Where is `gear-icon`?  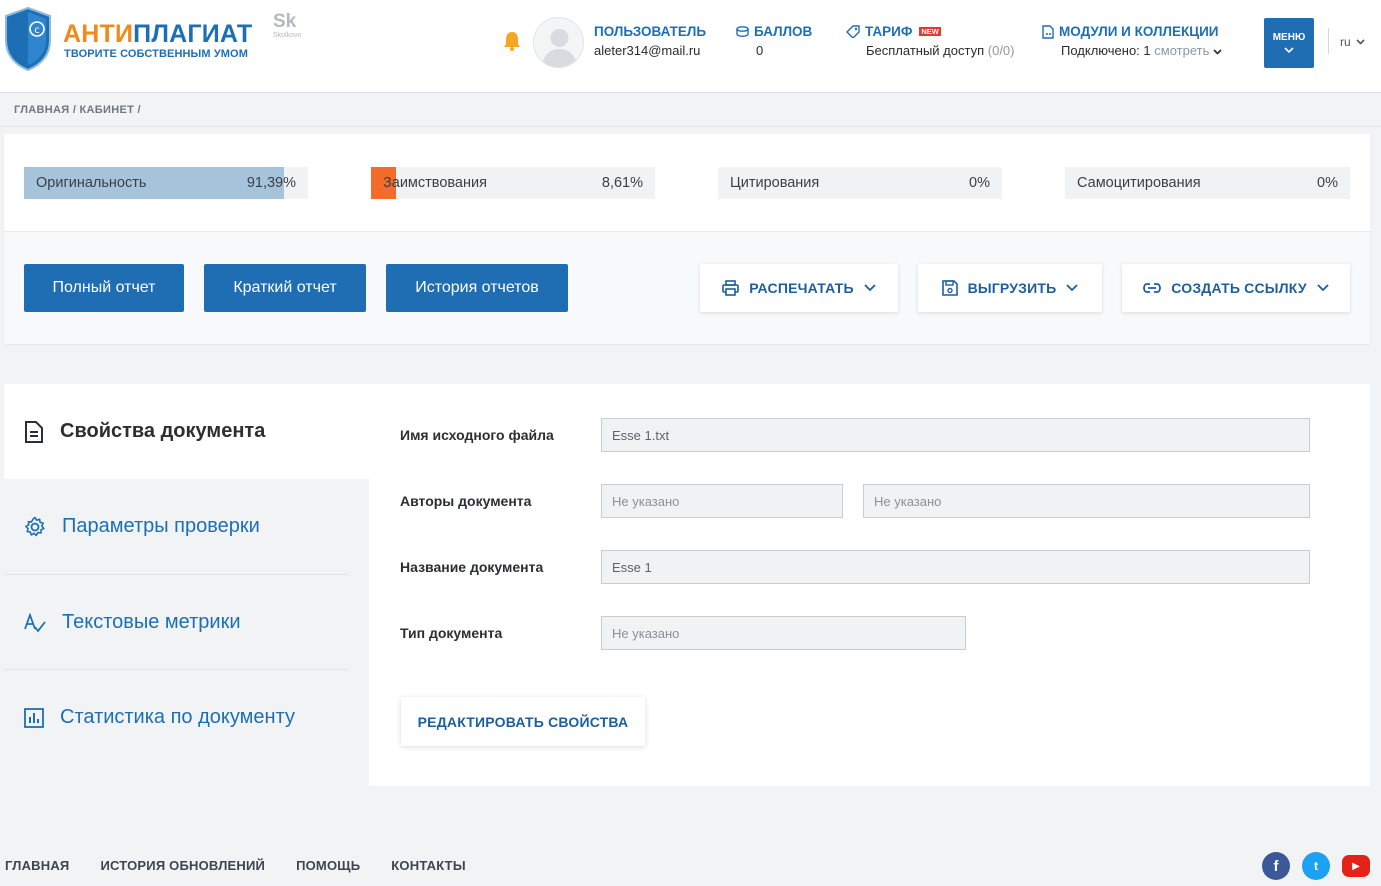 gear-icon is located at coordinates (35, 526).